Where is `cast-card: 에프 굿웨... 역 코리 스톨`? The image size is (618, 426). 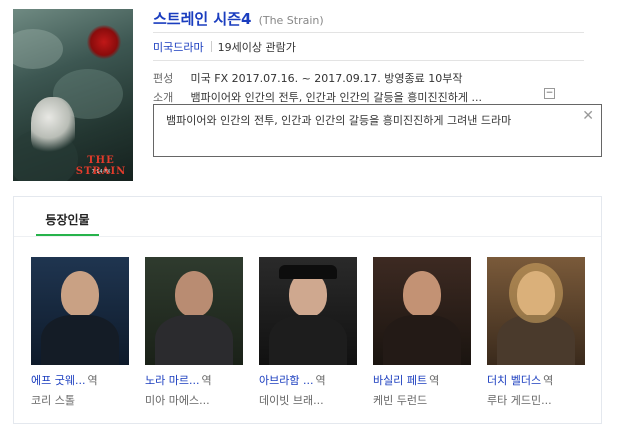
cast-card: 에프 굿웨... 역 코리 스톨 is located at coordinates (88, 332).